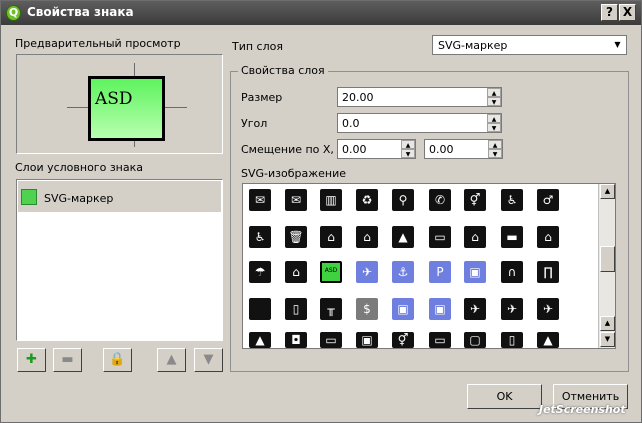 The image size is (642, 423). I want to click on envelope-icon: ✉, so click(260, 200).